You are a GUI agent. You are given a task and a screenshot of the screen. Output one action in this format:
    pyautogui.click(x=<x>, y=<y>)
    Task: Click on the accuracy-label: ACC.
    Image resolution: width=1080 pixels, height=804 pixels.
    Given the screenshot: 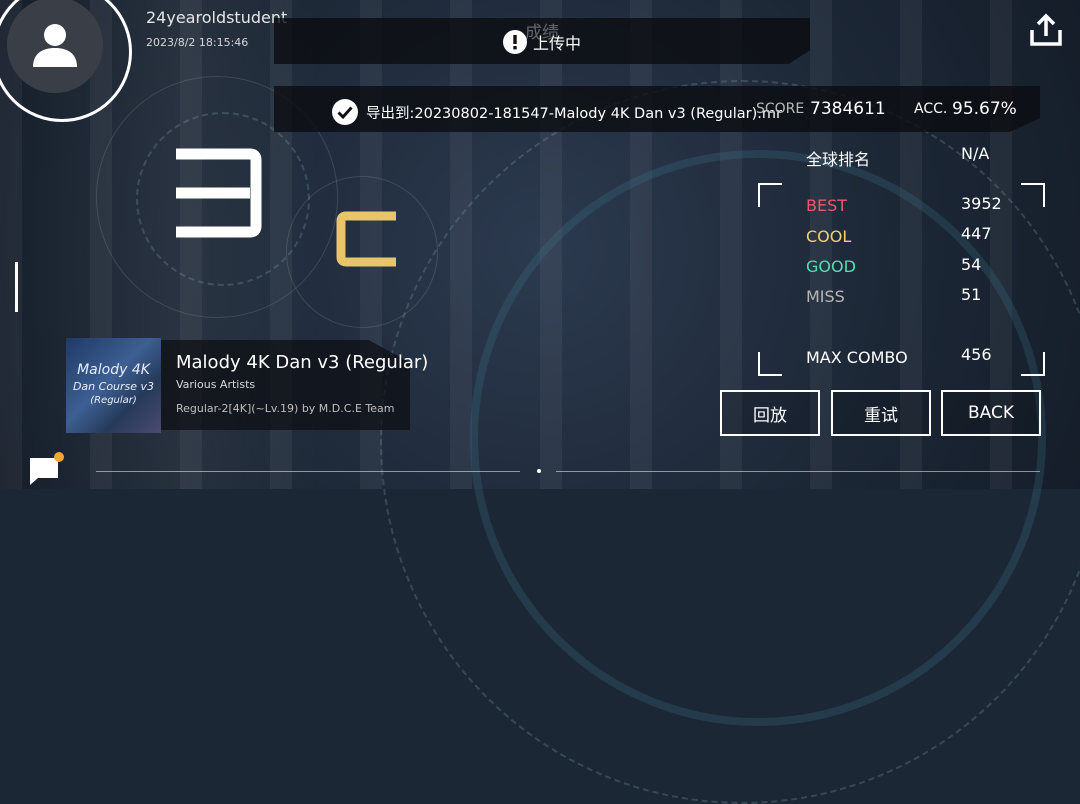 What is the action you would take?
    pyautogui.click(x=931, y=109)
    